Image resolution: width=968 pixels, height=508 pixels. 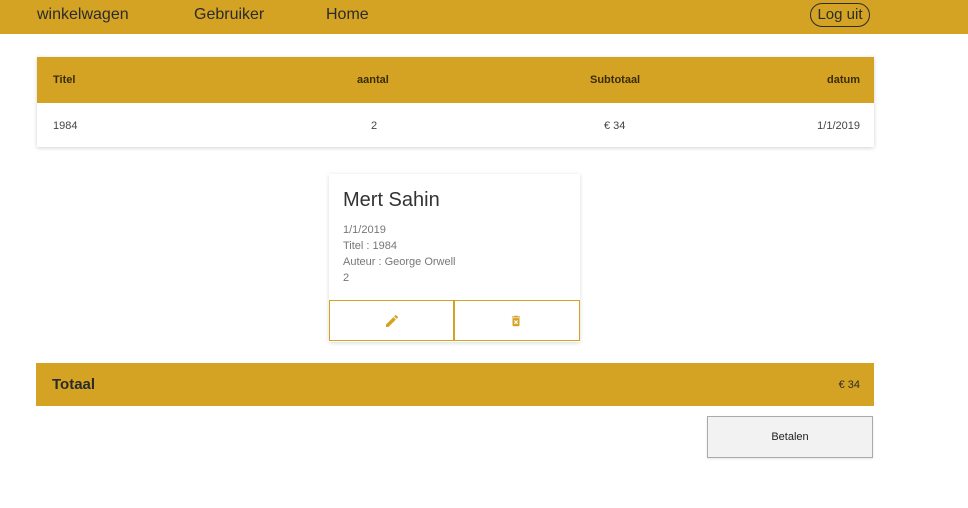 What do you see at coordinates (65, 126) in the screenshot?
I see `cell-title: 1984` at bounding box center [65, 126].